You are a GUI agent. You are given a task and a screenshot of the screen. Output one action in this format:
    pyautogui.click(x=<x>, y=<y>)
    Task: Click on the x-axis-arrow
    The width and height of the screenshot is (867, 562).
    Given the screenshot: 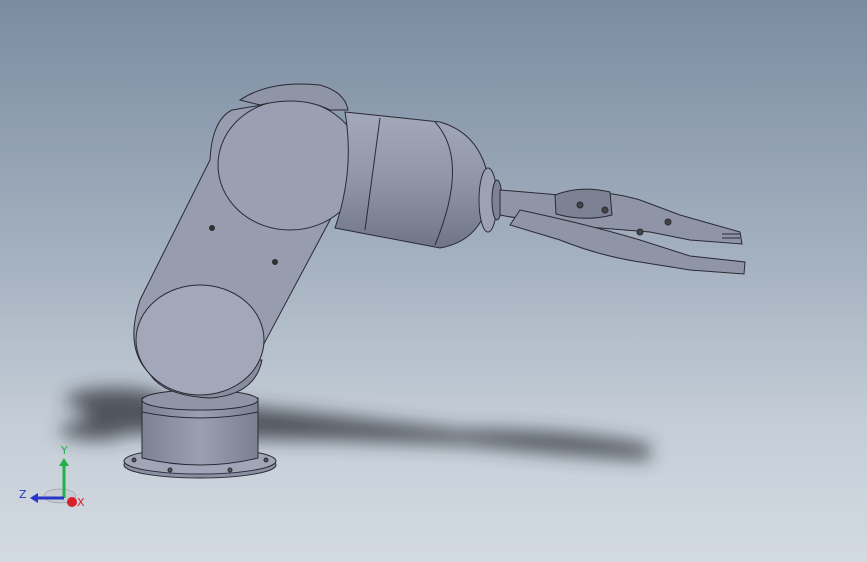 What is the action you would take?
    pyautogui.click(x=72, y=502)
    